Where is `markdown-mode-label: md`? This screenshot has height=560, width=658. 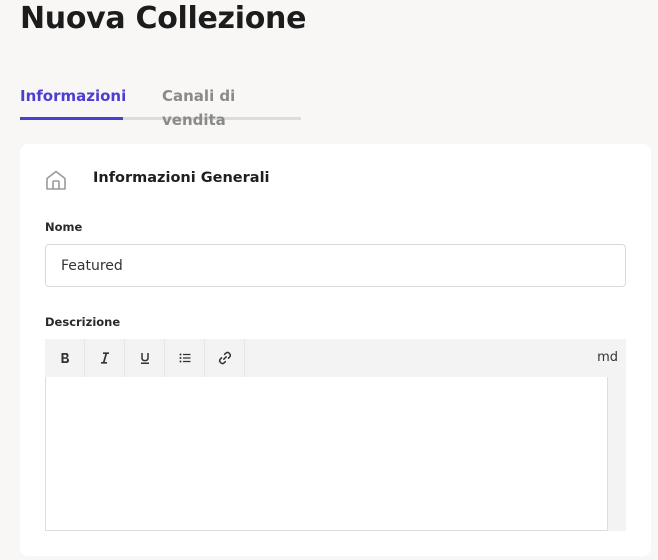
markdown-mode-label: md is located at coordinates (607, 357).